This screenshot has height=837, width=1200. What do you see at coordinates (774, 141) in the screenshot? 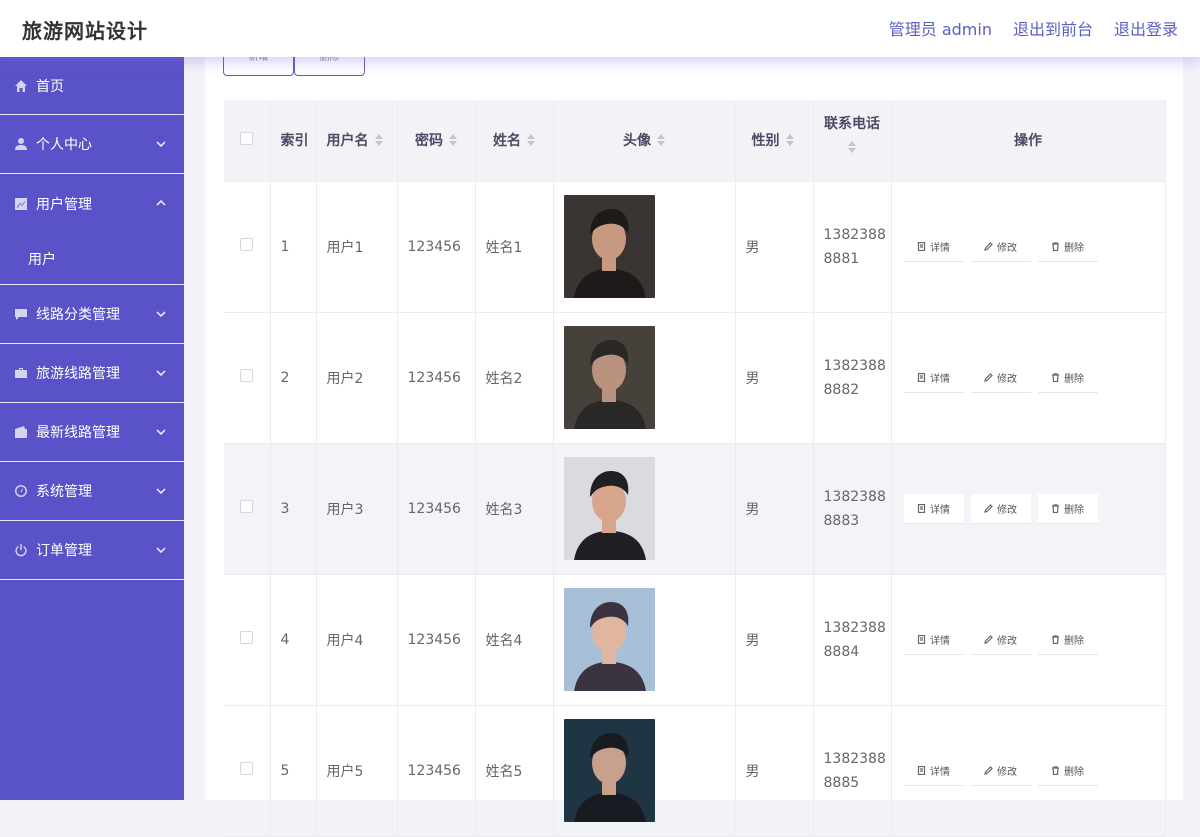
I see `header-gender: 性别` at bounding box center [774, 141].